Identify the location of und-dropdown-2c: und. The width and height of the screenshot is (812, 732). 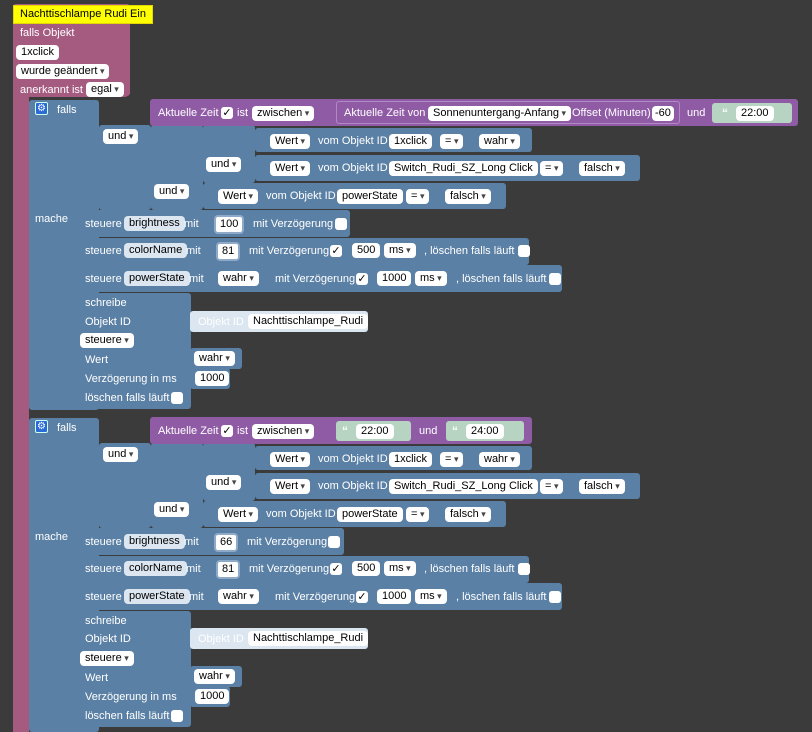
(172, 509).